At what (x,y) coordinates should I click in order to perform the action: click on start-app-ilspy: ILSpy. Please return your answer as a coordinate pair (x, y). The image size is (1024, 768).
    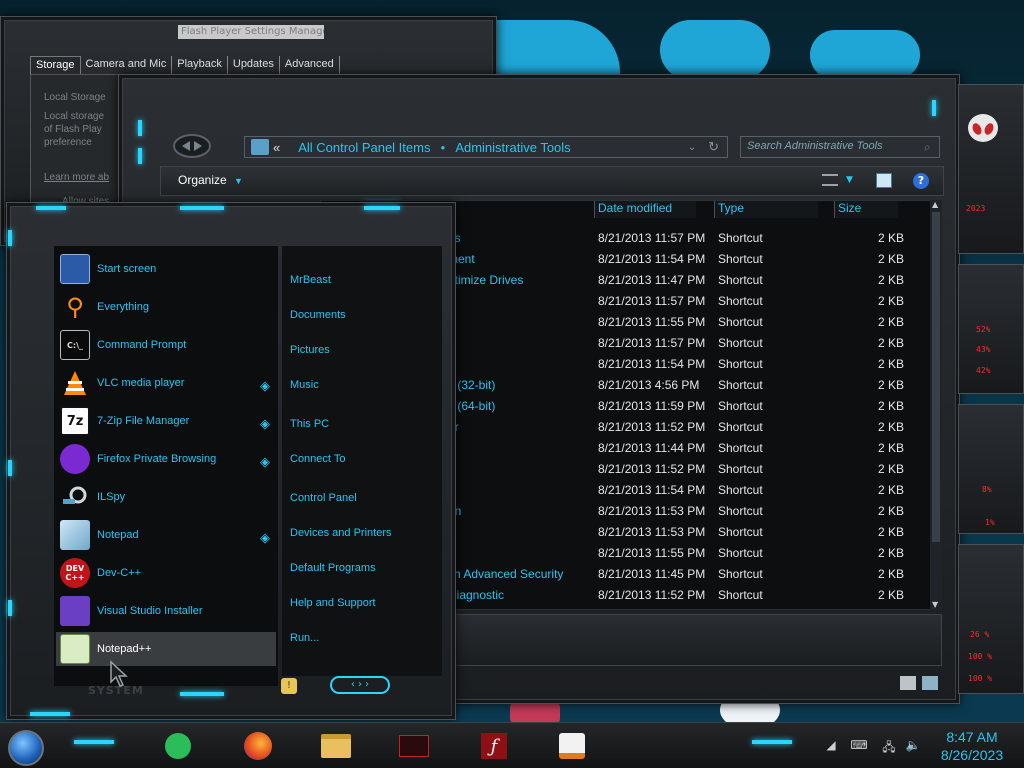
    Looking at the image, I should click on (166, 497).